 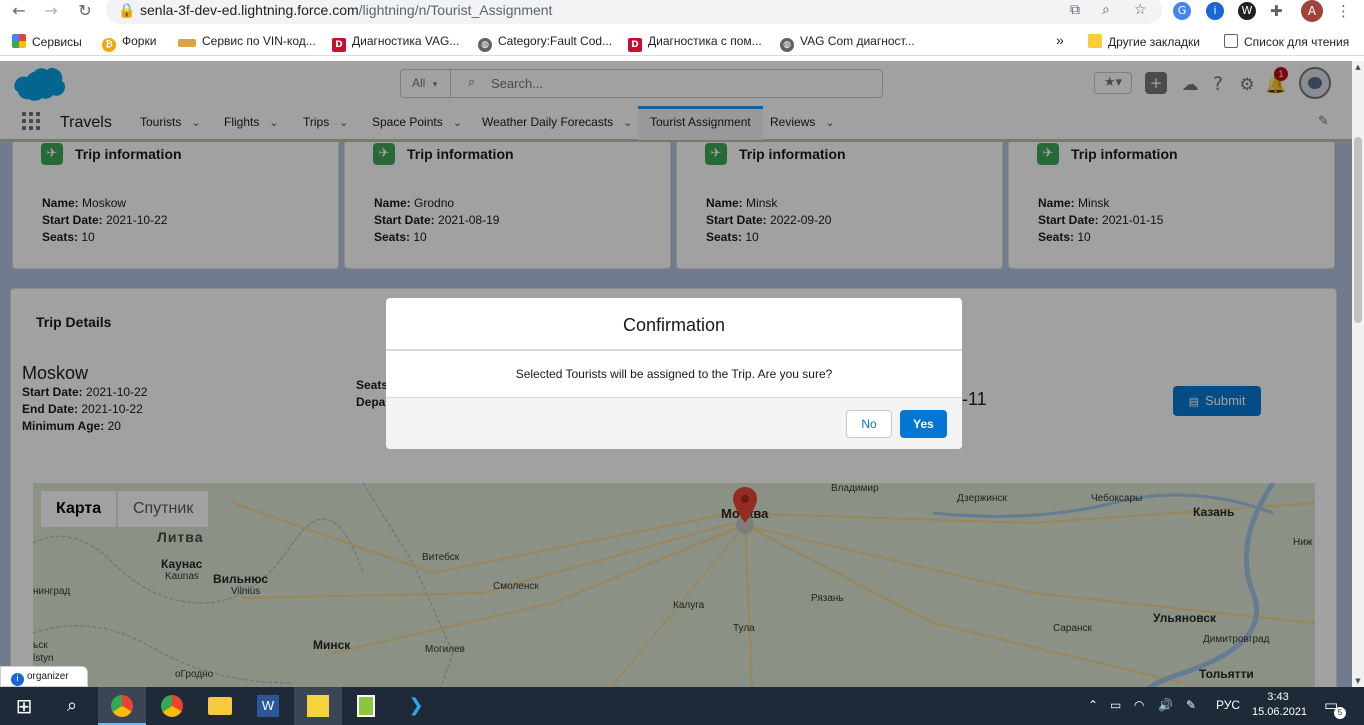 I want to click on word-icon: W, so click(x=268, y=706).